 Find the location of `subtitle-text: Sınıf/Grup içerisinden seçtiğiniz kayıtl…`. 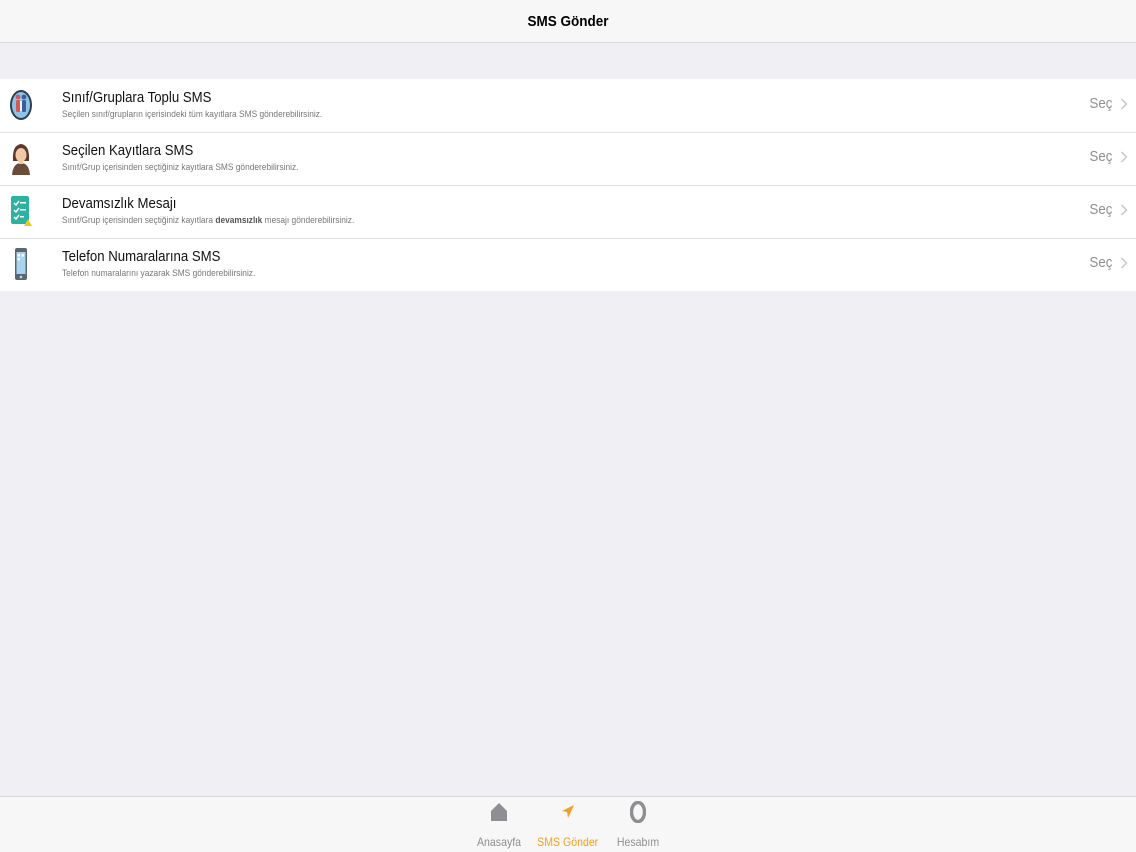

subtitle-text: Sınıf/Grup içerisinden seçtiğiniz kayıtl… is located at coordinates (139, 220).